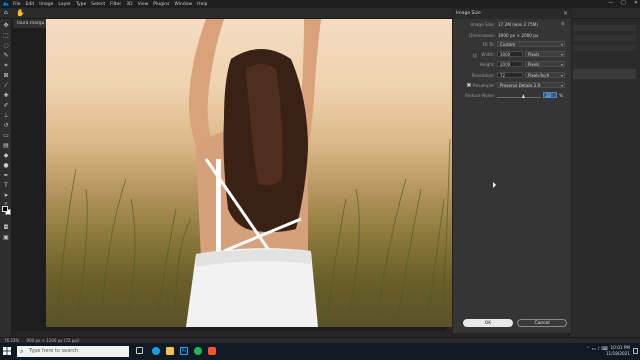 This screenshot has width=640, height=360. What do you see at coordinates (510, 54) in the screenshot?
I see `width-input: 3000` at bounding box center [510, 54].